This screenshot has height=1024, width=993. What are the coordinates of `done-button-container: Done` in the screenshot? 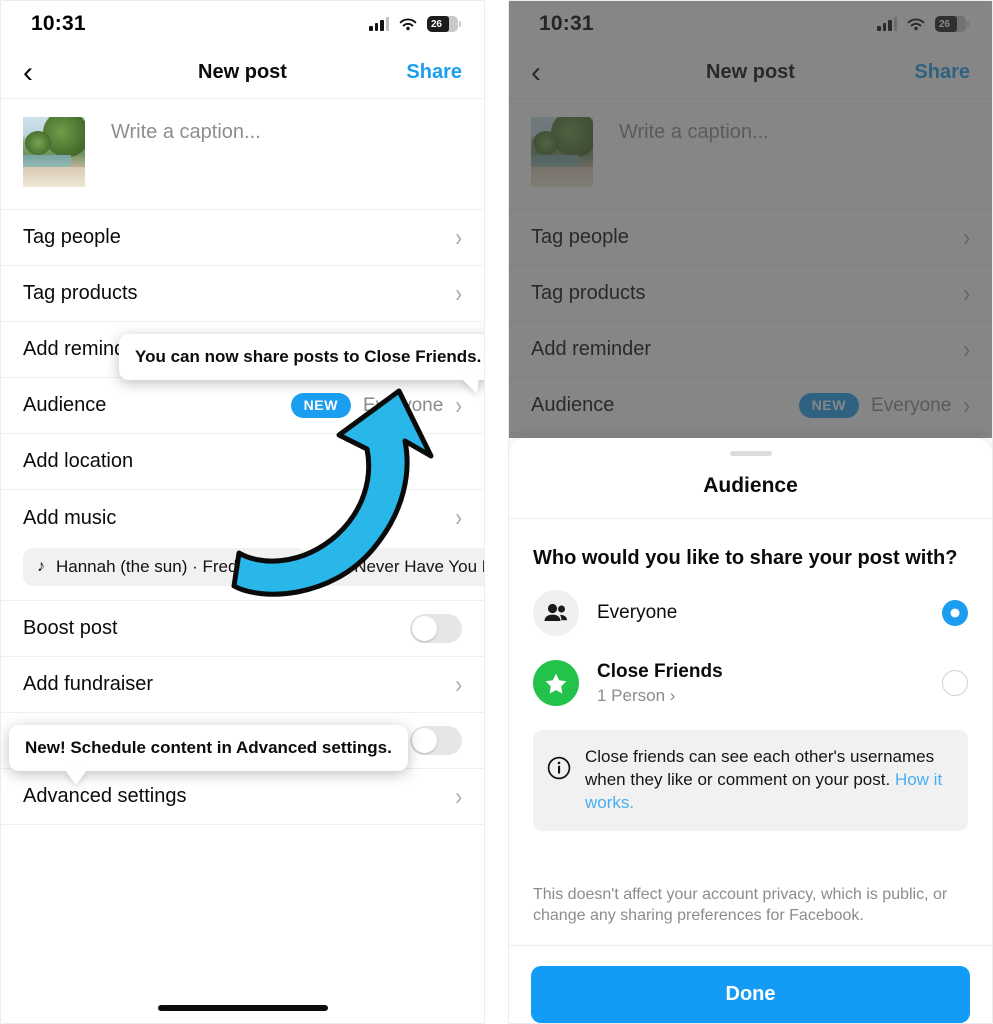 It's located at (750, 984).